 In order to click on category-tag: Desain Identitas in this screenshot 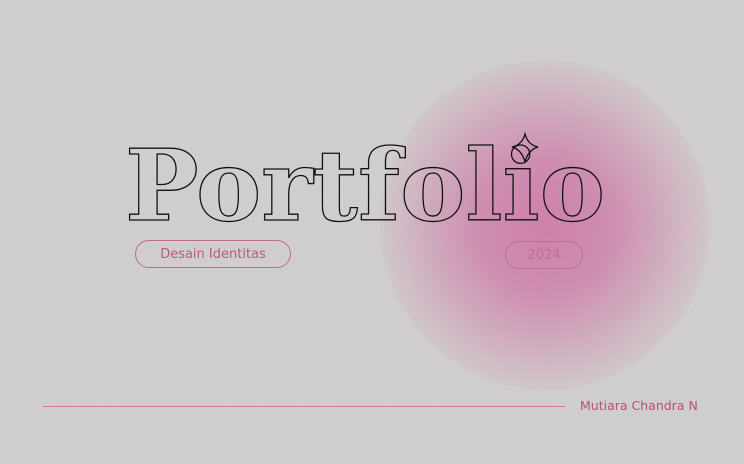, I will do `click(213, 254)`.